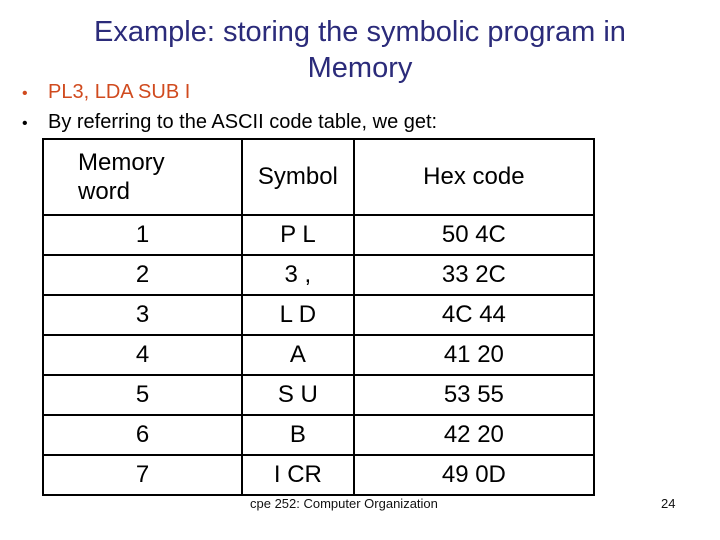  I want to click on table-row: 1P L 50 4C, so click(318, 235).